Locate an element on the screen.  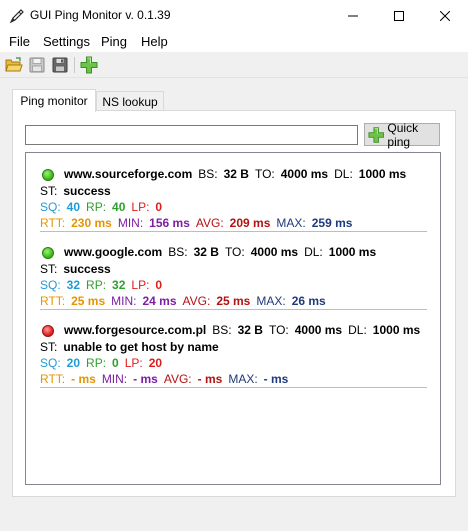
menu-bar: File Settings Ping Help is located at coordinates (234, 41).